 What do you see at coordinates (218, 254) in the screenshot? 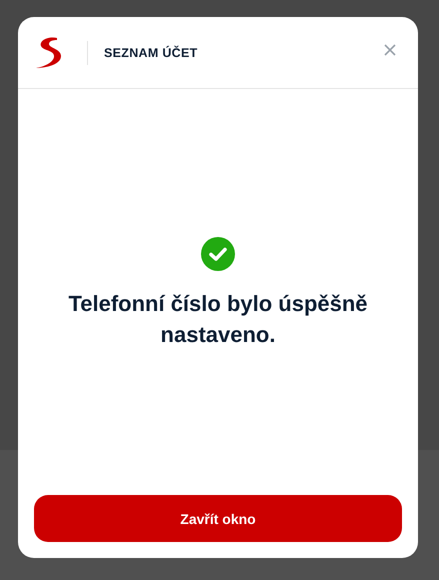
I see `success-check-icon` at bounding box center [218, 254].